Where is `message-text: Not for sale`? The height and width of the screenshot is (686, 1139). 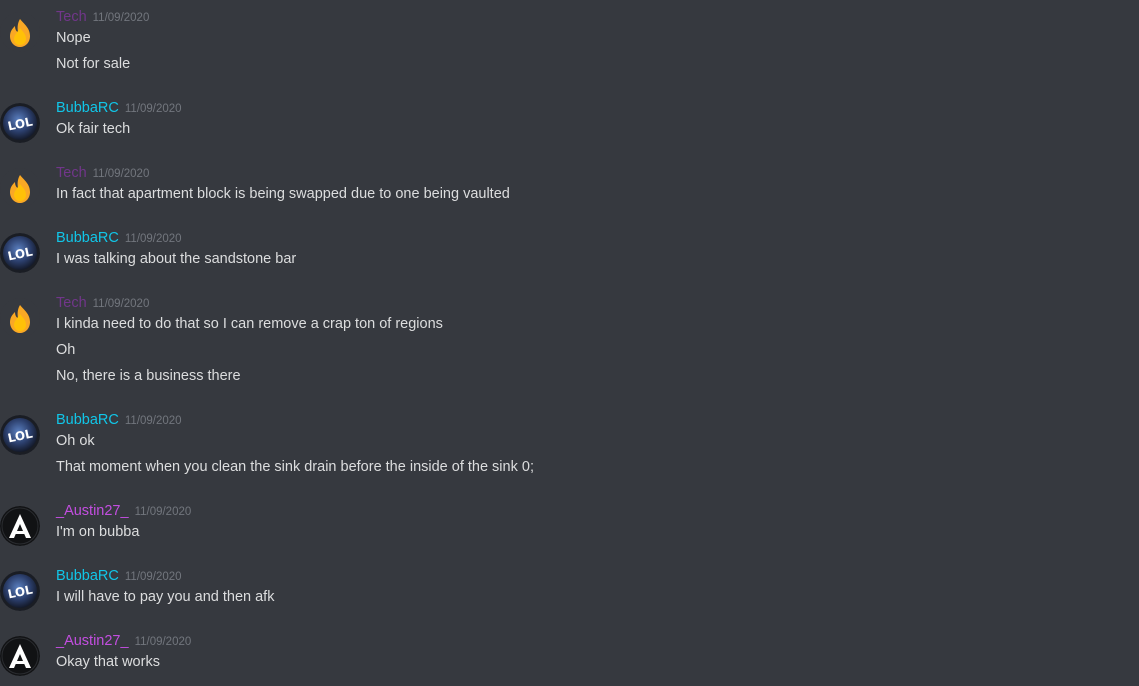
message-text: Not for sale is located at coordinates (93, 64).